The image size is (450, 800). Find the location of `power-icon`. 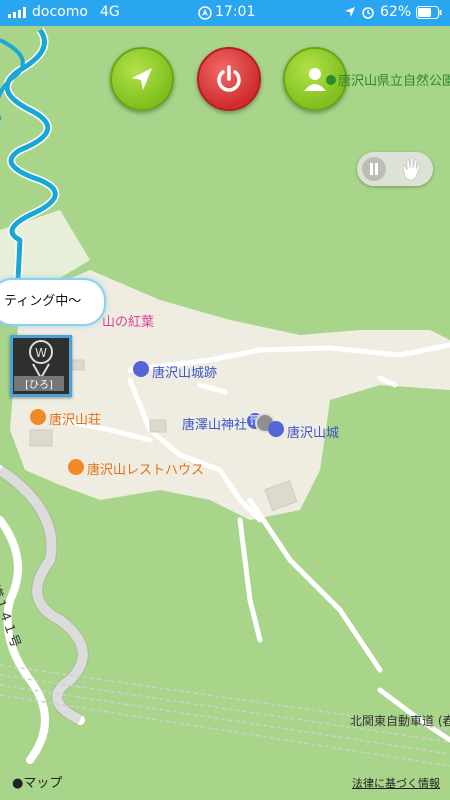

power-icon is located at coordinates (229, 78).